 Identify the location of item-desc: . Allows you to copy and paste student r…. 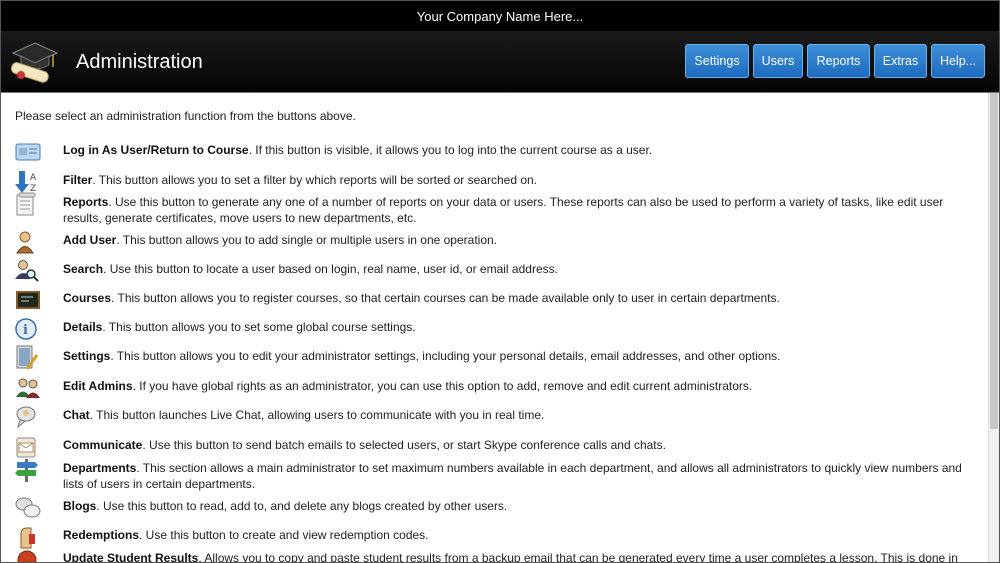
(578, 556).